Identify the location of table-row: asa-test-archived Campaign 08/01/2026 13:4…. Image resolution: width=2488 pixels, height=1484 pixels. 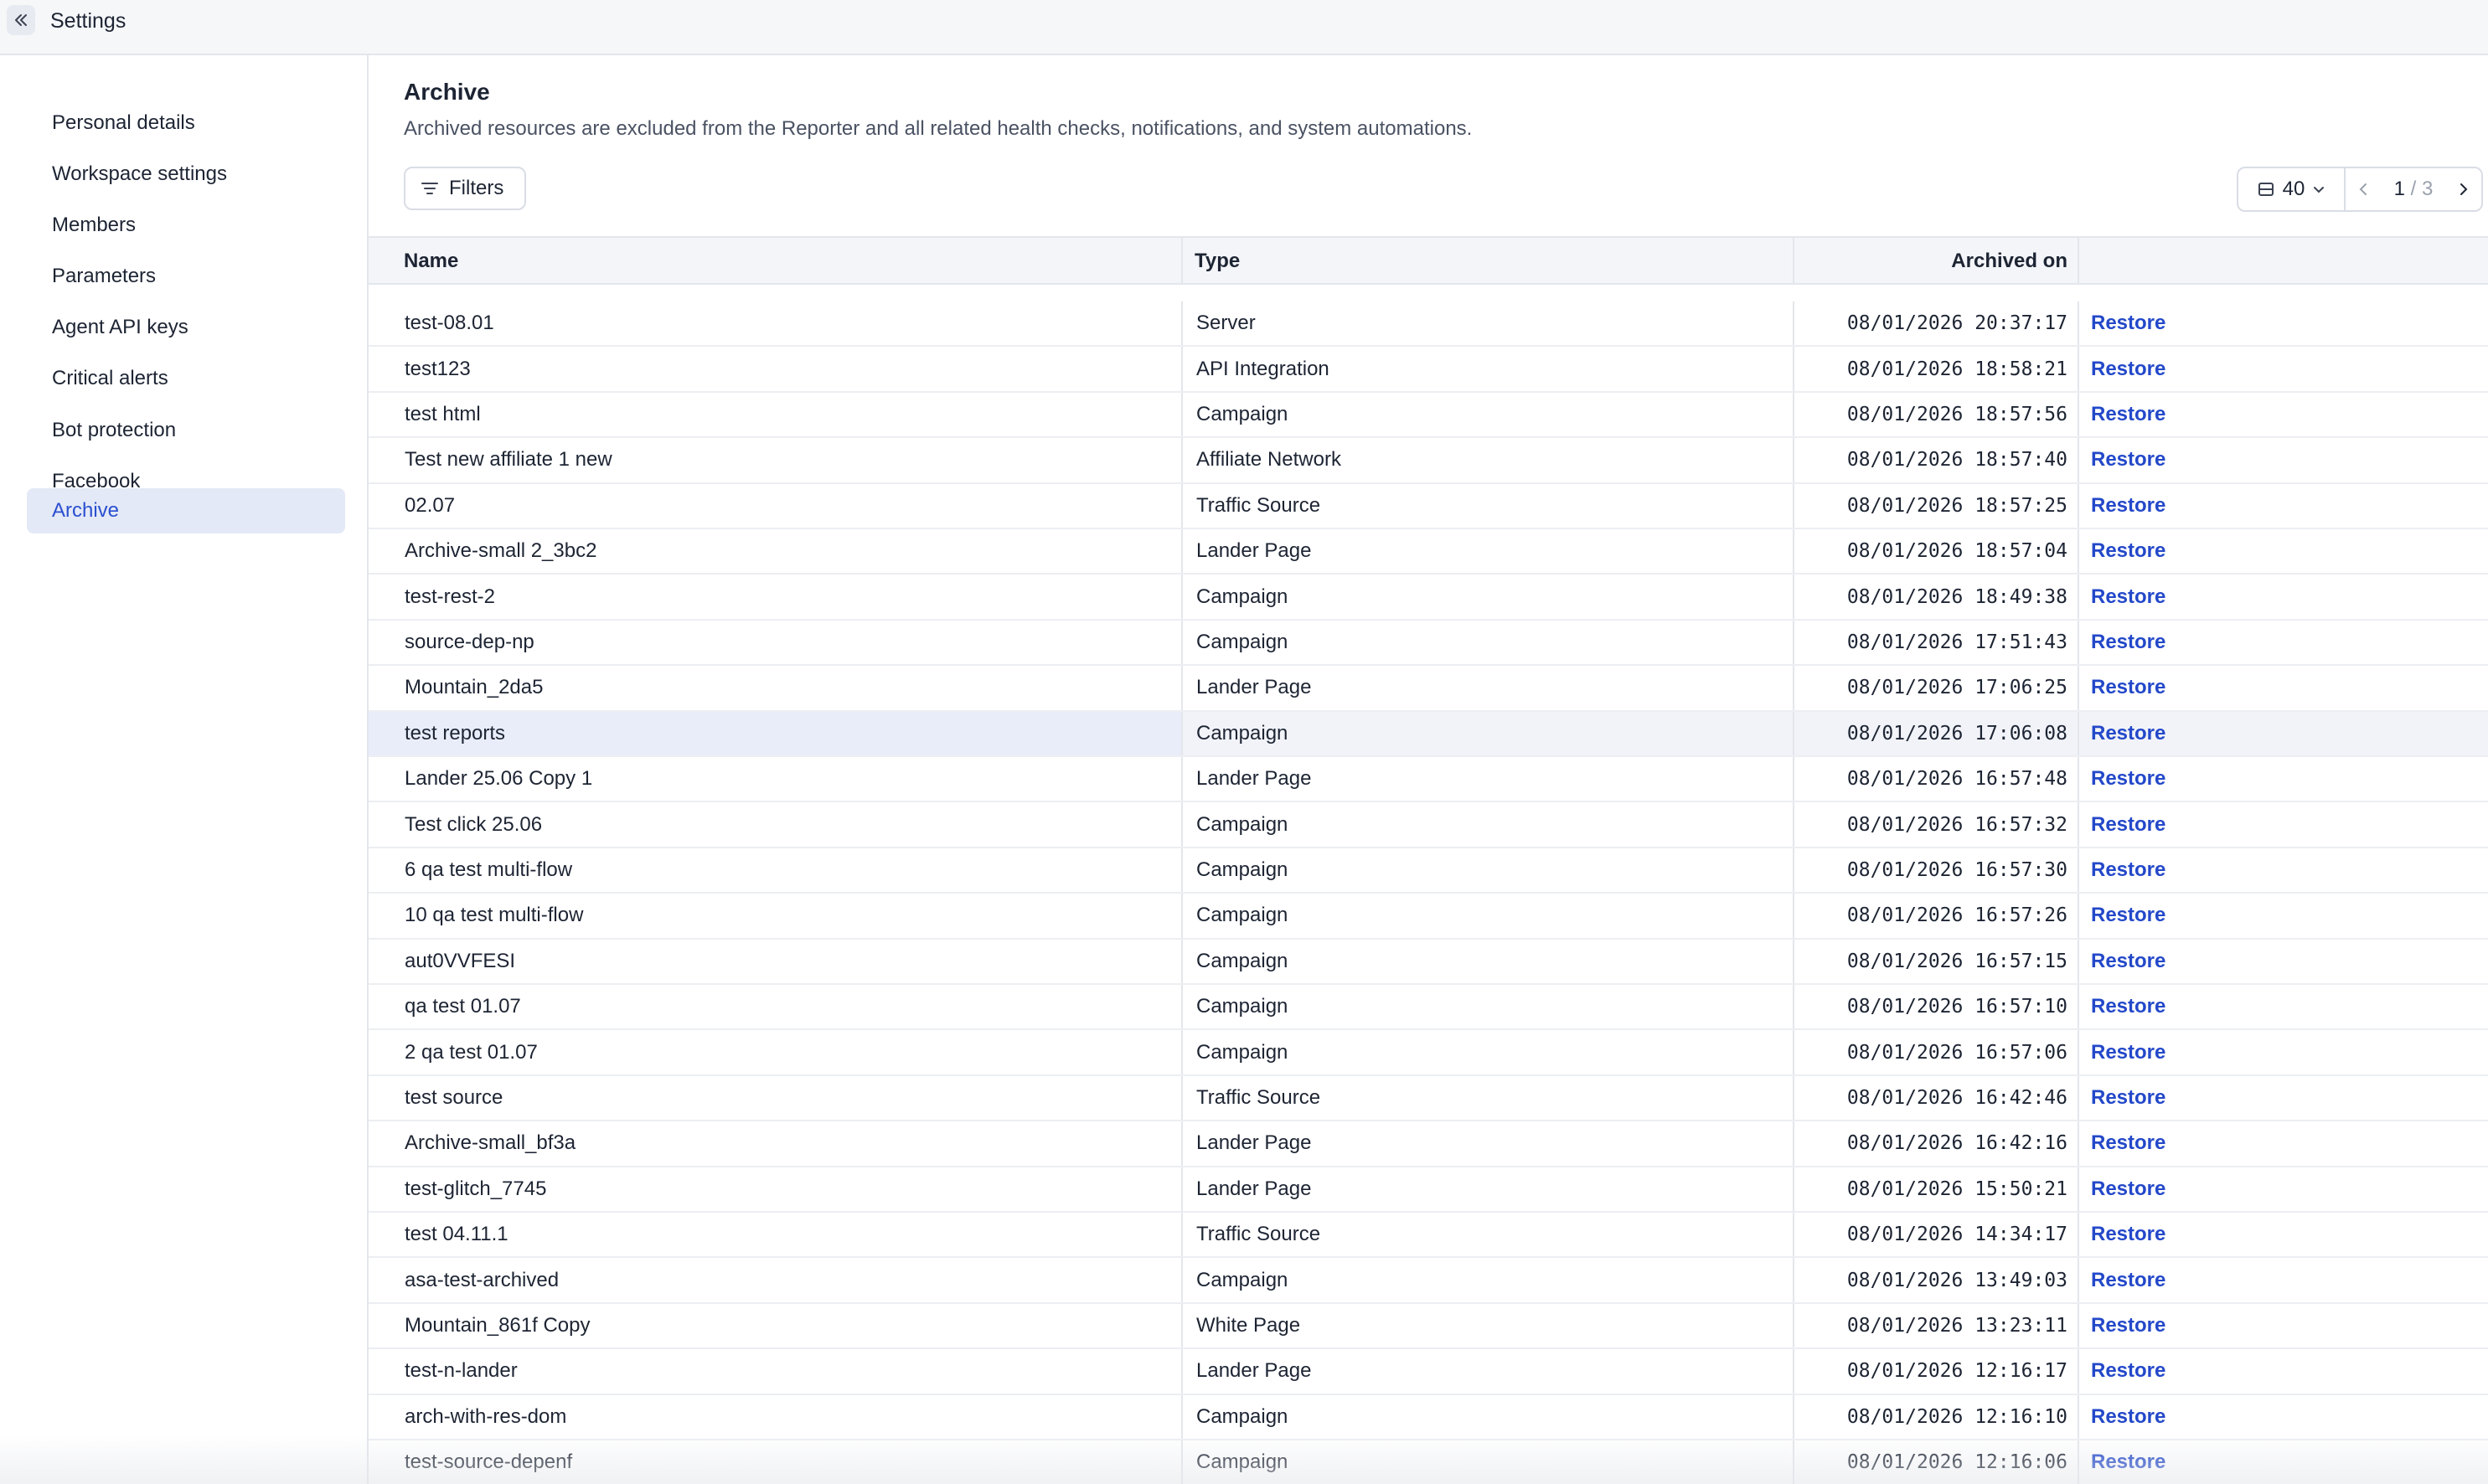
(1428, 1281).